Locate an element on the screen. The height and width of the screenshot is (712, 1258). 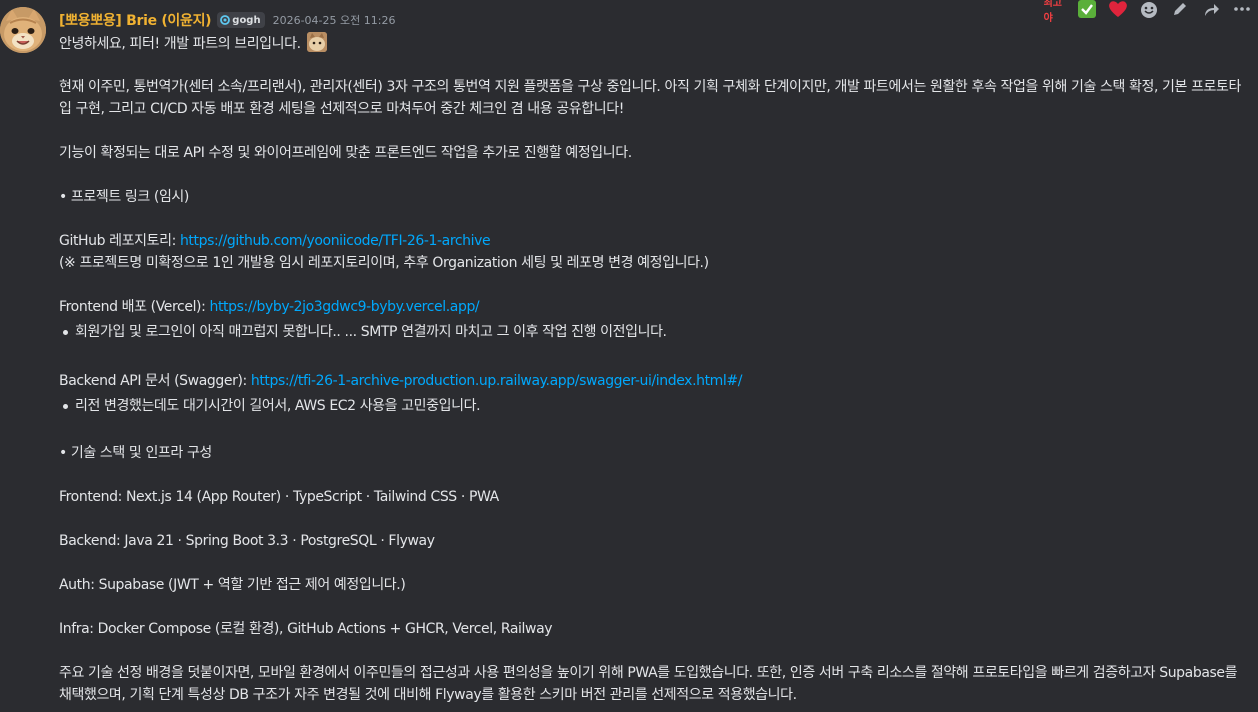
forward-icon is located at coordinates (1212, 10).